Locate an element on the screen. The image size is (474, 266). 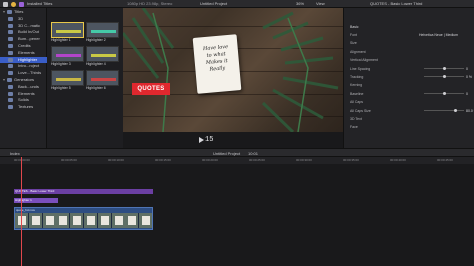
sidebar-item: Love...Thirds is located at coordinates (23, 73).